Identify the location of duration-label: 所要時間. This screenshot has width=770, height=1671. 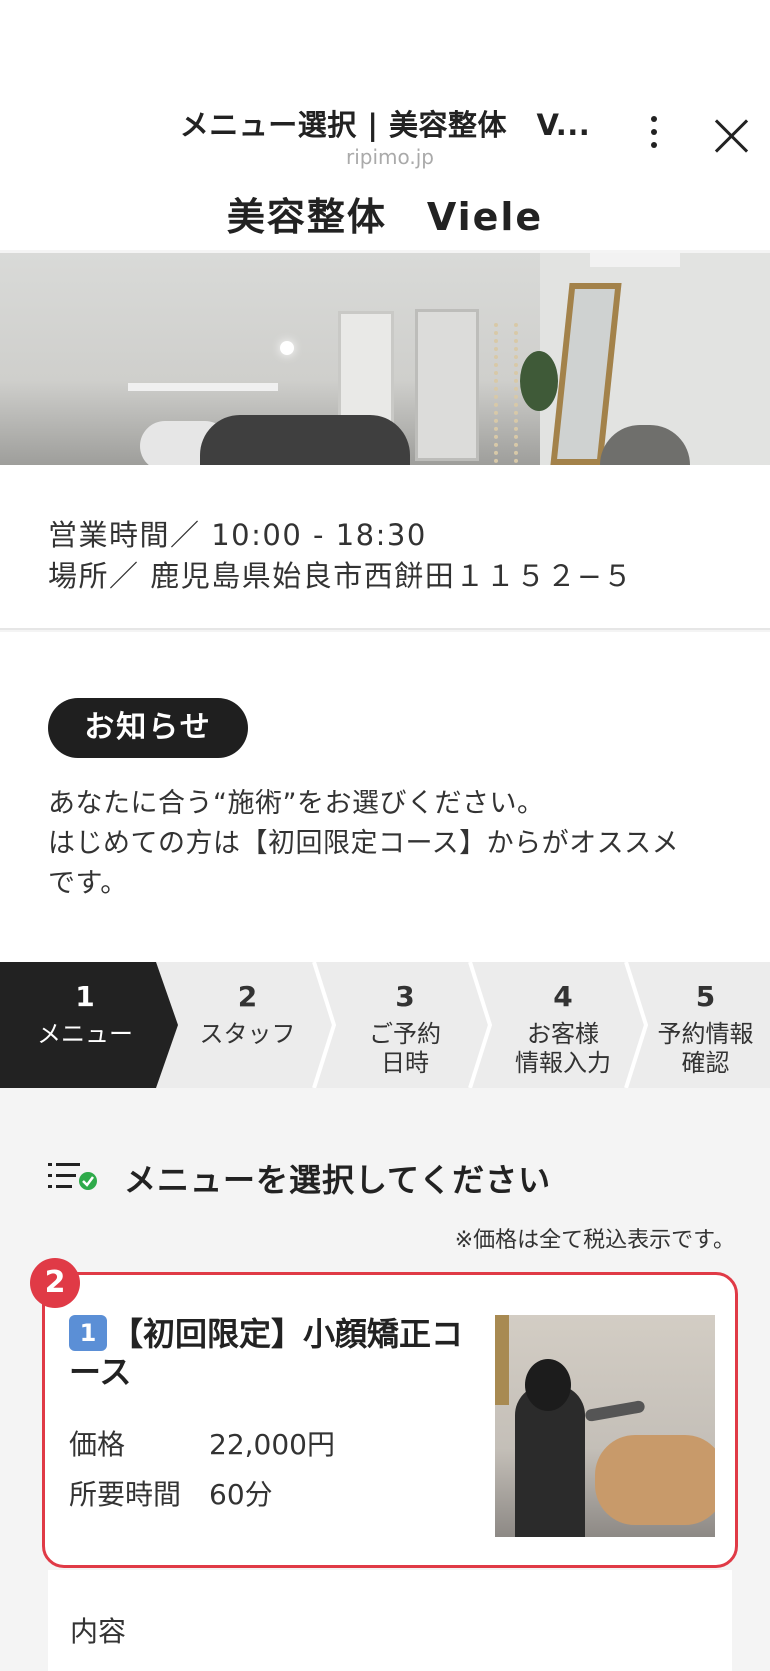
(125, 1494).